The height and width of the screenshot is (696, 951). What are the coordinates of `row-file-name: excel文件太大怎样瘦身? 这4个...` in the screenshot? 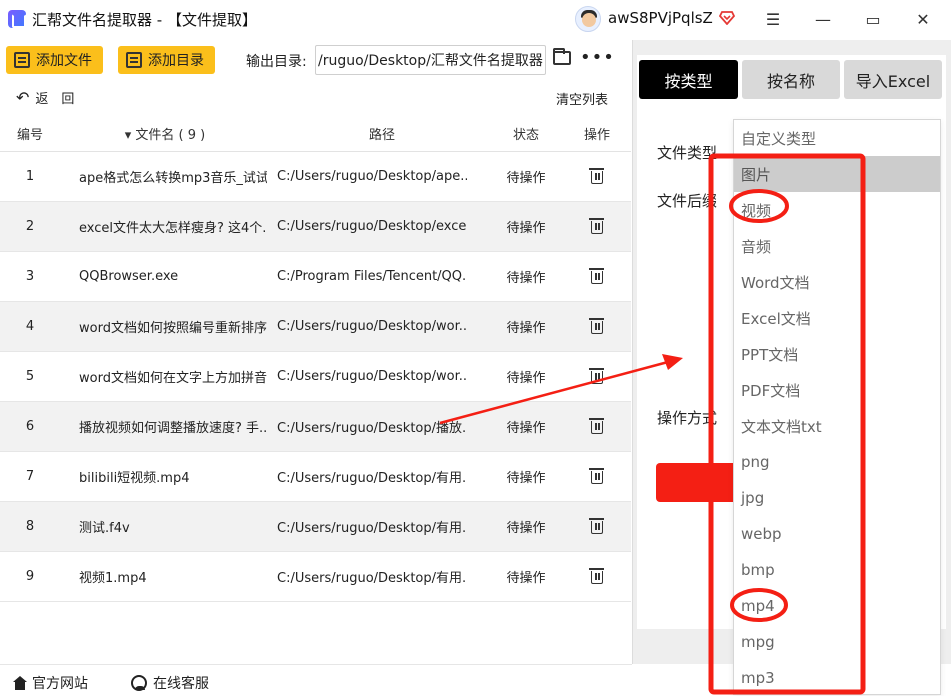 It's located at (173, 228).